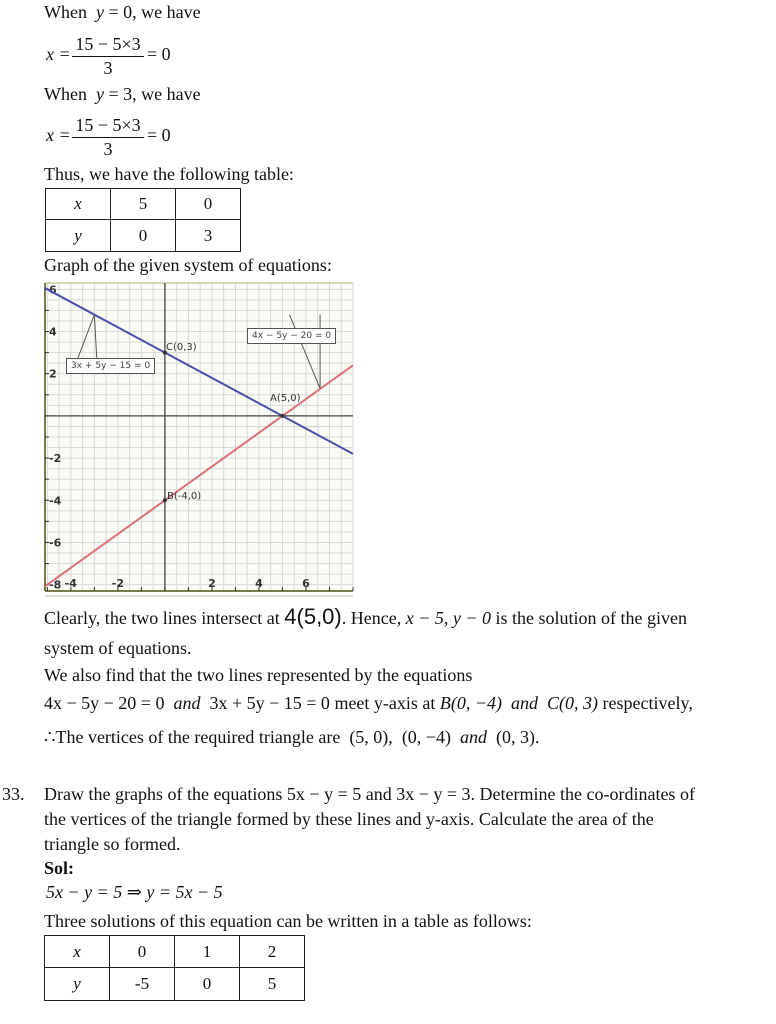 This screenshot has width=776, height=1024. I want to click on therefore-symbol: ∴, so click(50, 737).